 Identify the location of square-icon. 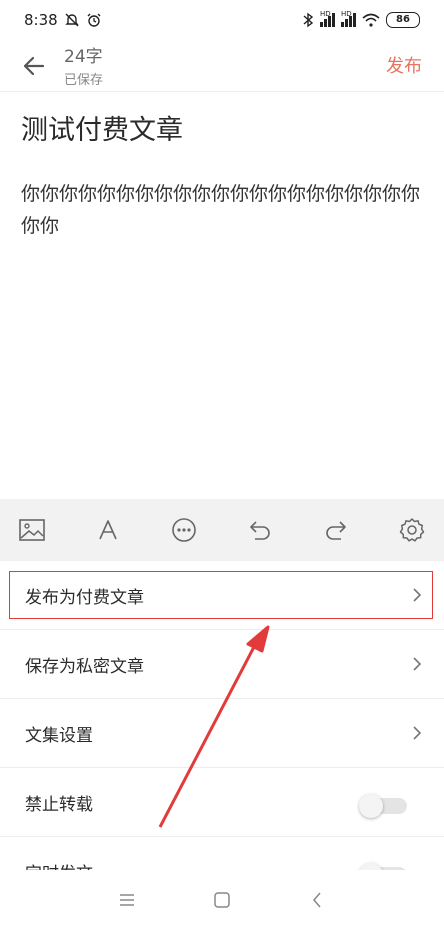
(222, 900).